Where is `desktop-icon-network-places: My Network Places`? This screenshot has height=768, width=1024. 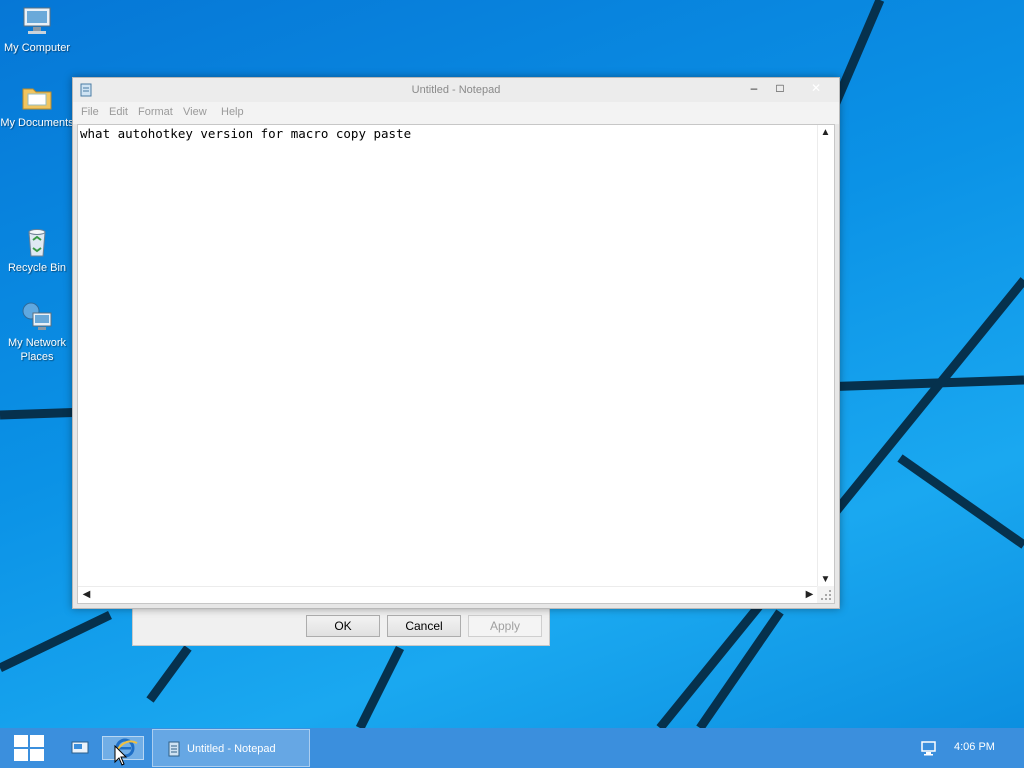
desktop-icon-network-places: My Network Places is located at coordinates (37, 332).